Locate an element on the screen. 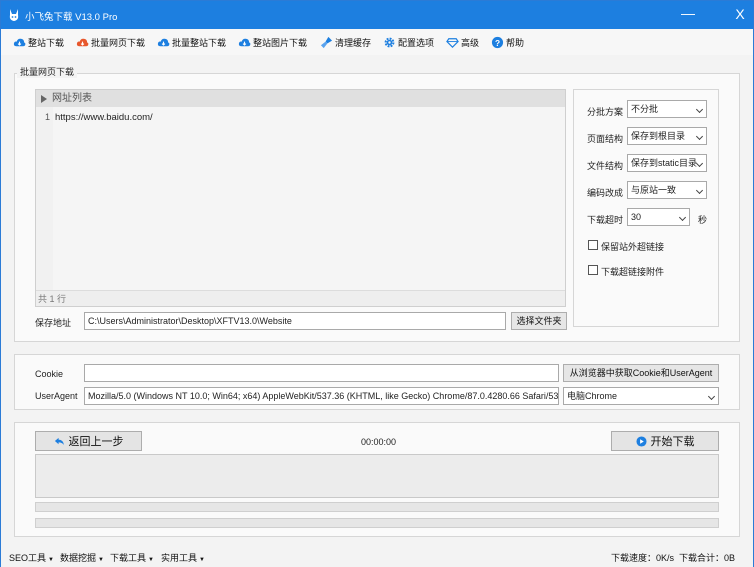 The height and width of the screenshot is (567, 754). collapse-triangle-icon is located at coordinates (44, 99).